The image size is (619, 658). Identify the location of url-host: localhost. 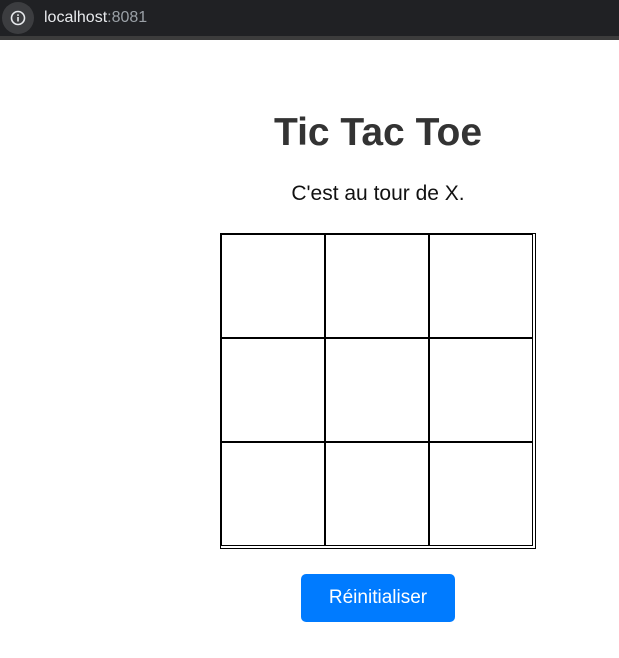
(76, 17).